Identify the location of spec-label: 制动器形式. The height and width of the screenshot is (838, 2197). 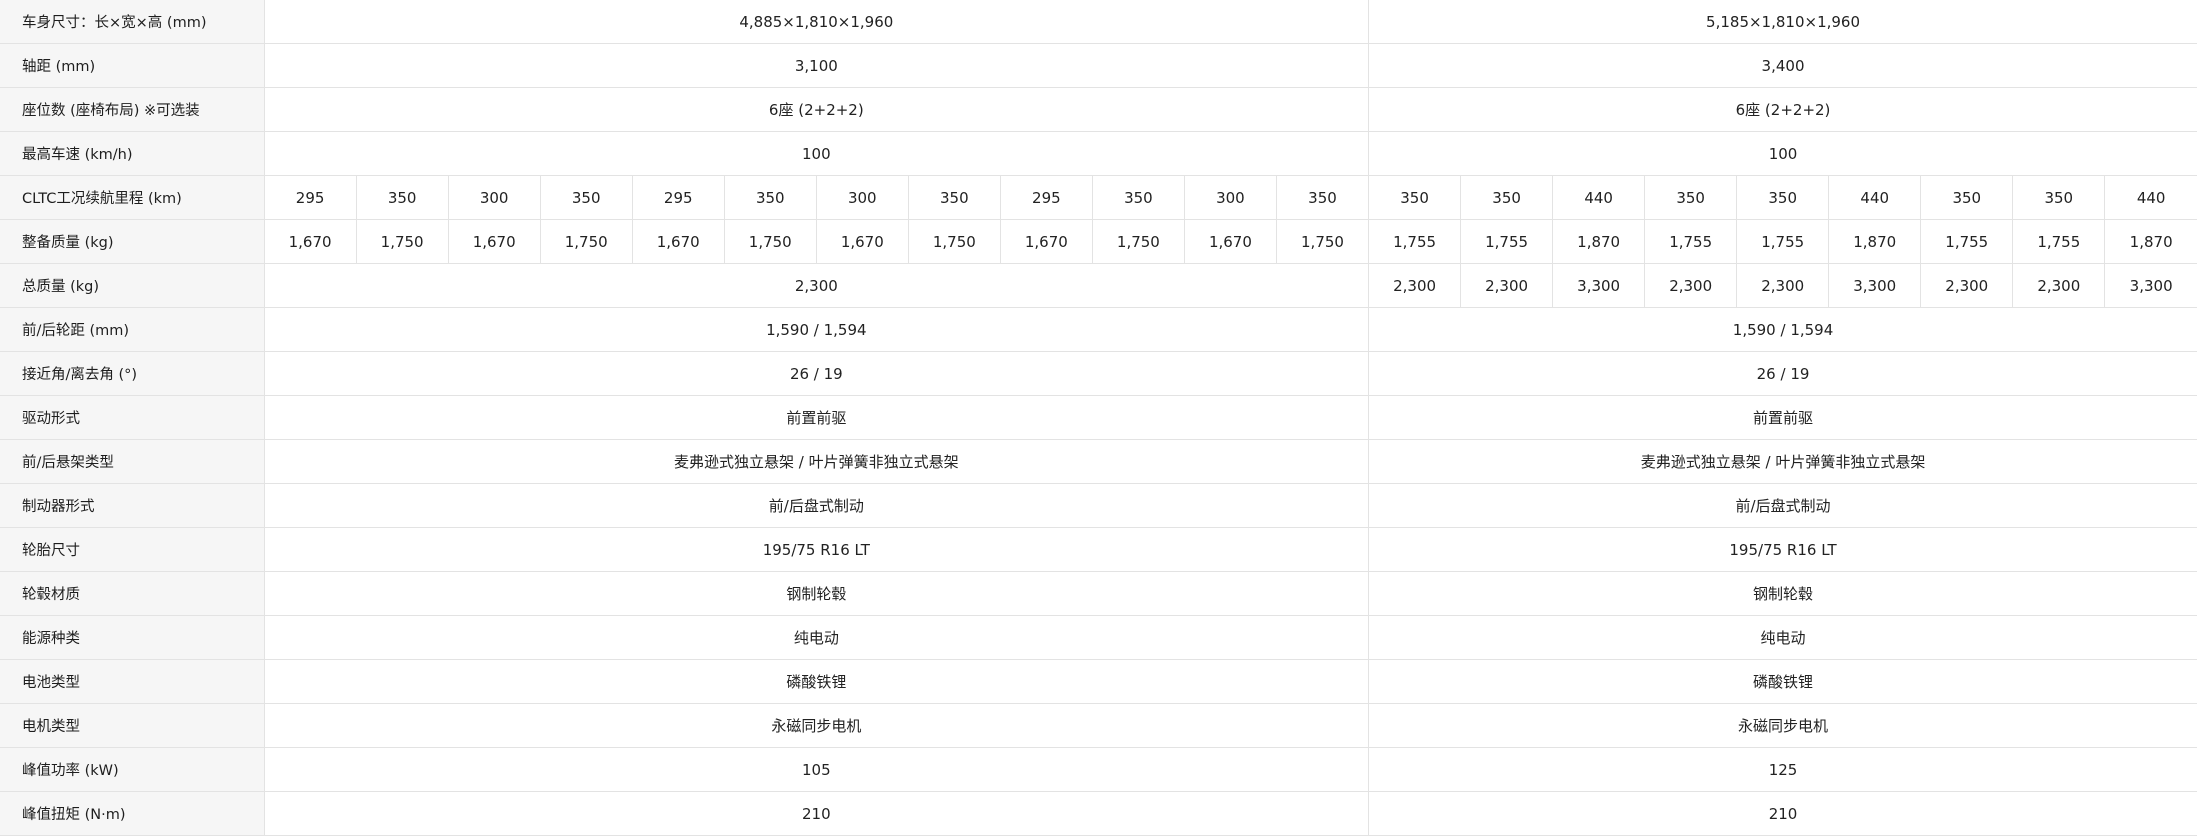
(132, 505).